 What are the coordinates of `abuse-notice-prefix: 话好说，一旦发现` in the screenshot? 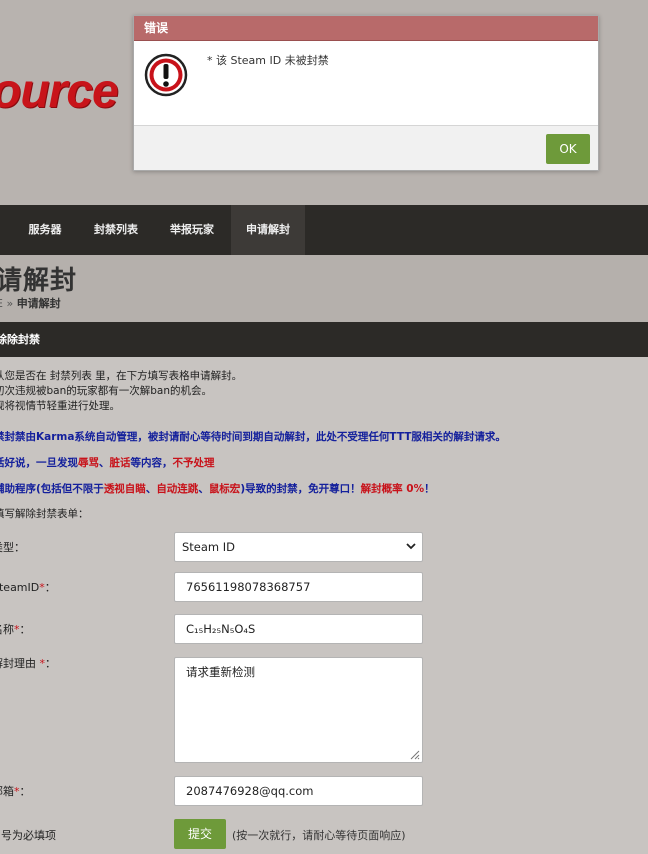 It's located at (39, 463).